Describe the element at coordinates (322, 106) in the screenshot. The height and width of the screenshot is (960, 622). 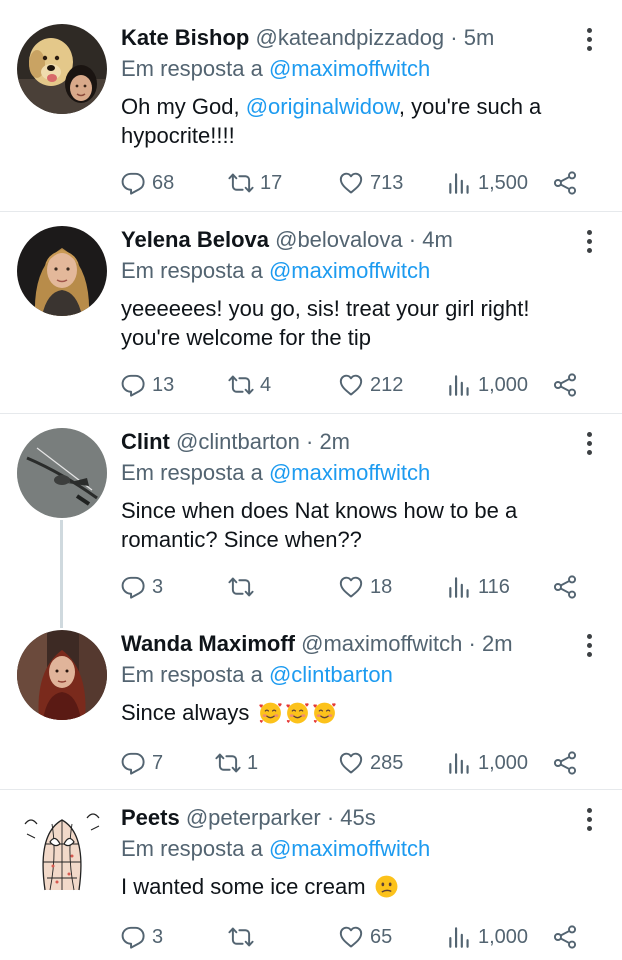
I see `text-mention: @originalwidow` at that location.